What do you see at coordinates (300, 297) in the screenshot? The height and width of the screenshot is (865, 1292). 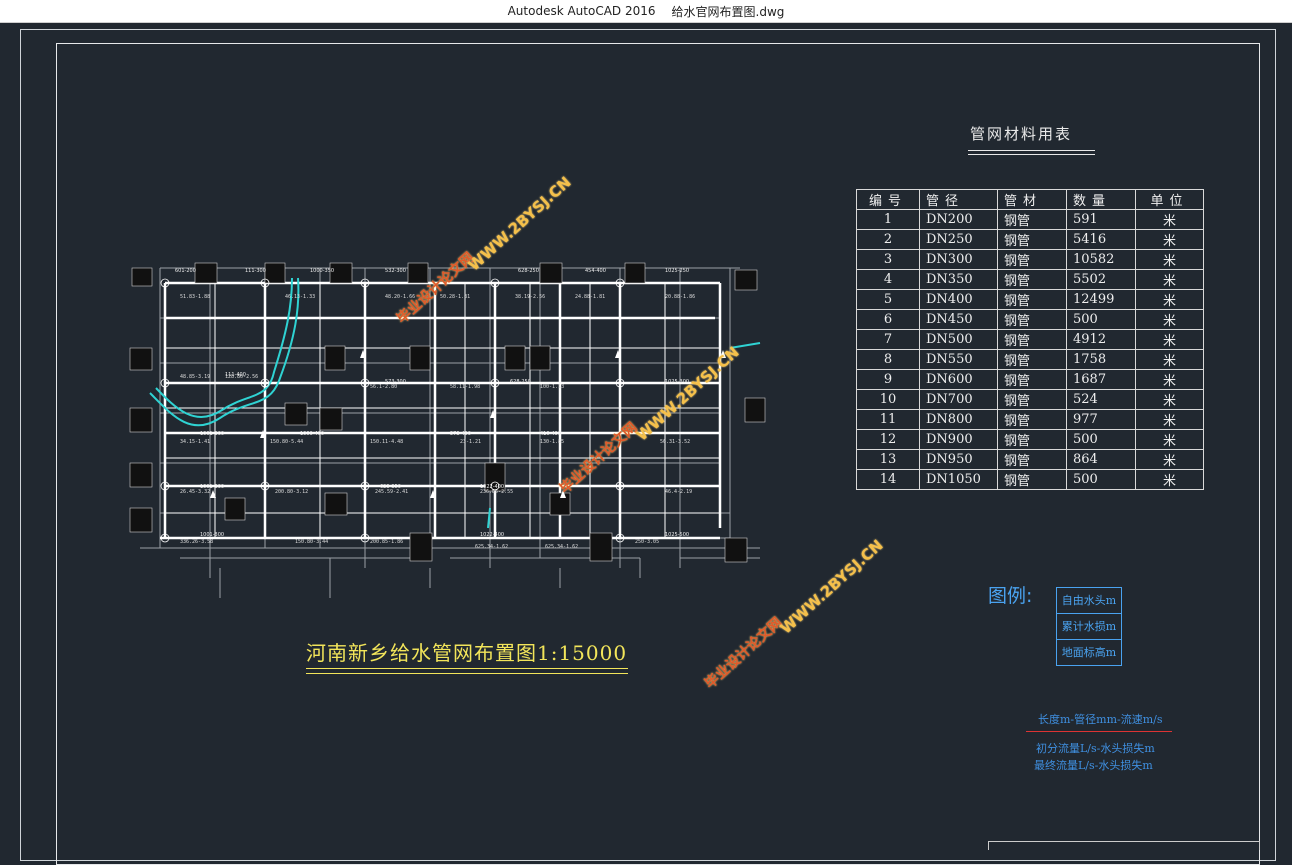 I see `svg-text: 46.13-1.33` at bounding box center [300, 297].